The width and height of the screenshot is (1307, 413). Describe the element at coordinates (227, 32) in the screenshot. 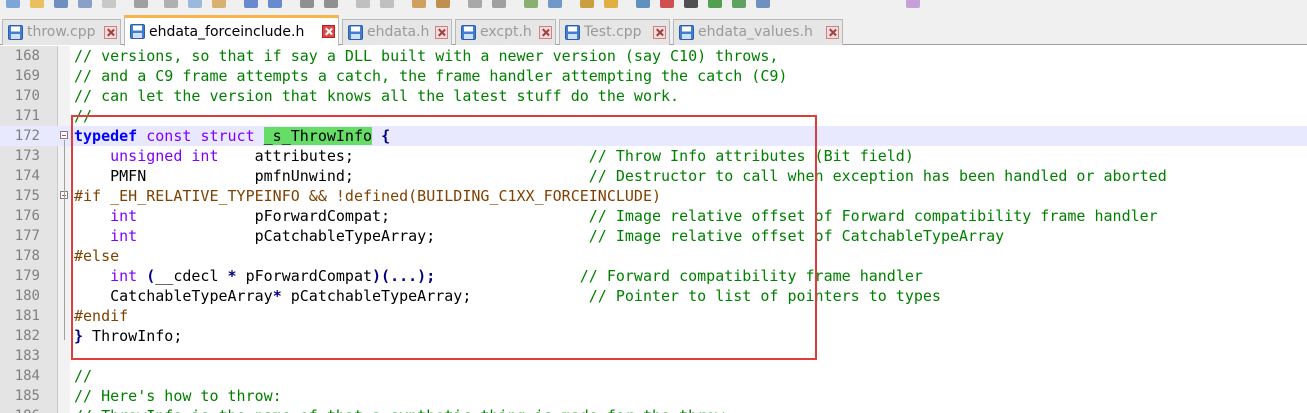

I see `tab-label: ehdata_forceinclude.h` at that location.